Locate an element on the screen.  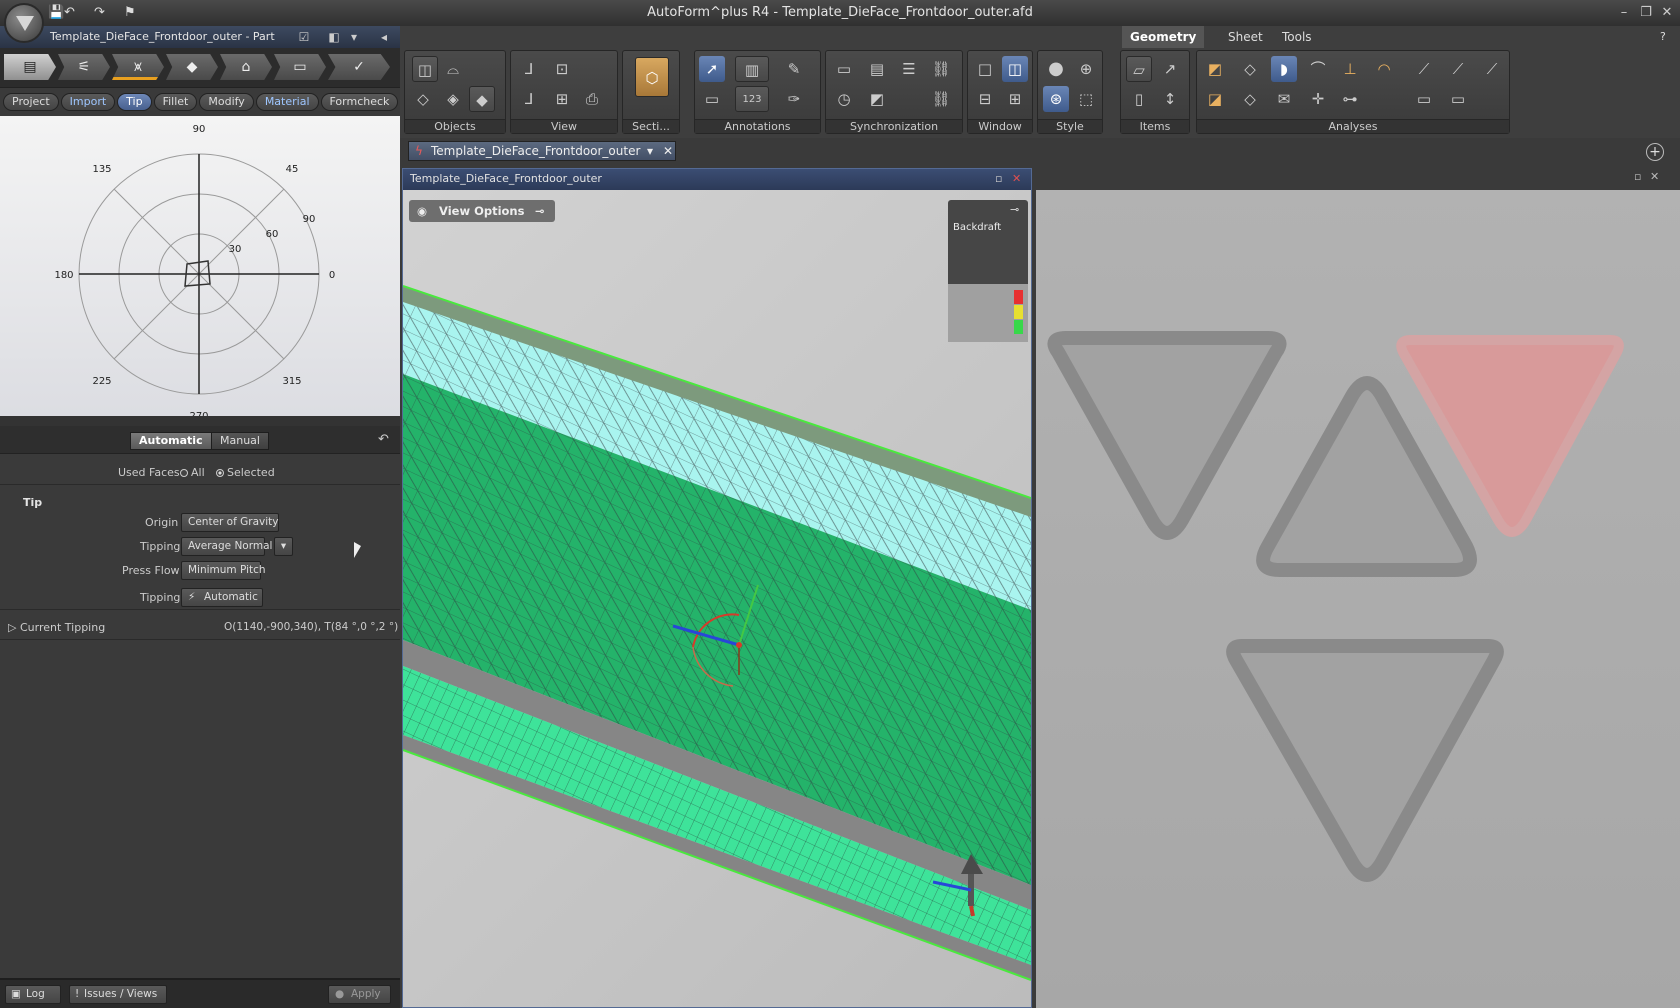
tab-modify: Modify is located at coordinates (226, 102).